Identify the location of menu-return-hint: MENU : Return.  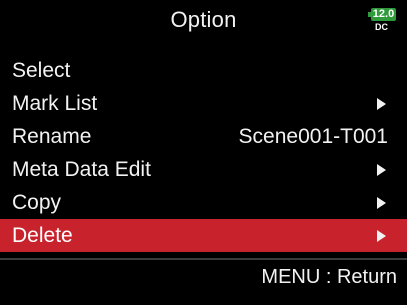
(329, 277).